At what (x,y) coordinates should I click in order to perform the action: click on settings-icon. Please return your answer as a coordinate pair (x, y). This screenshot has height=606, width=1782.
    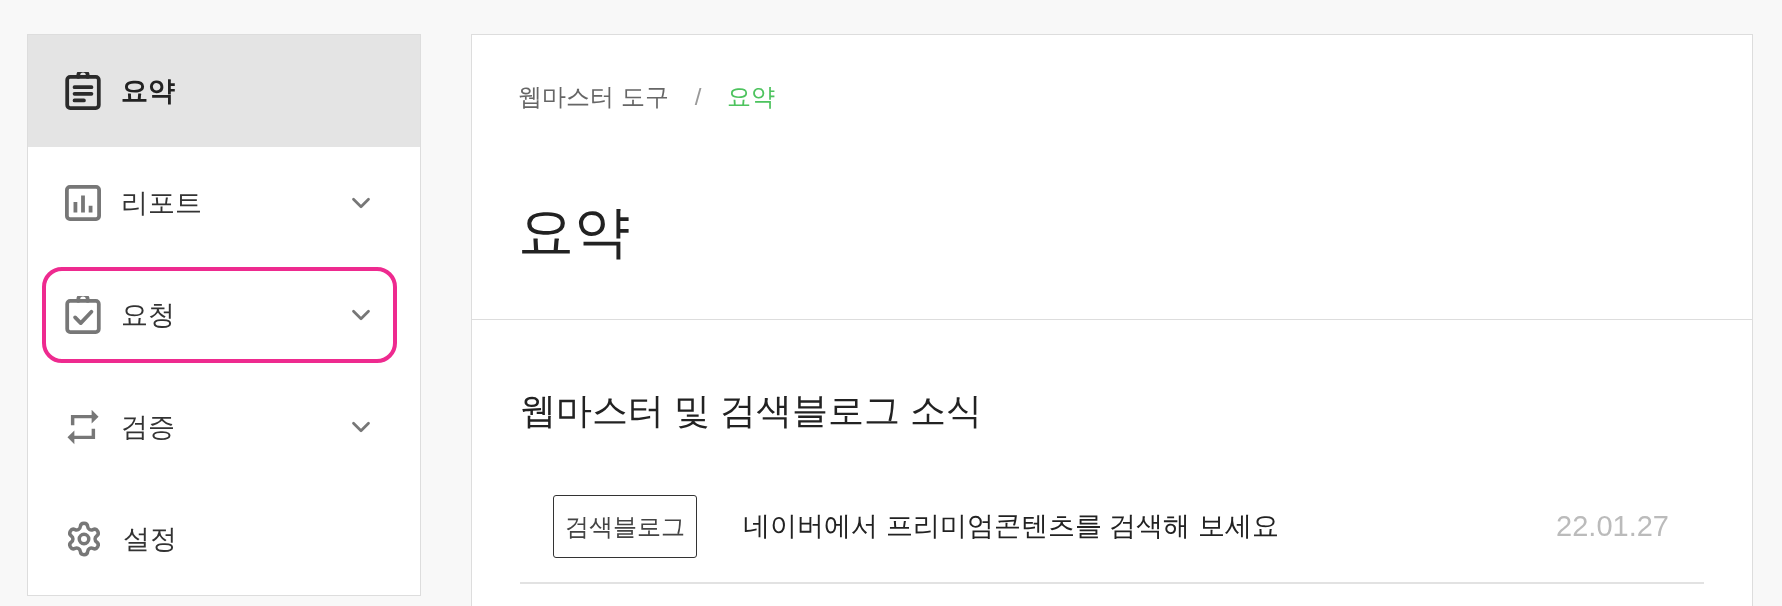
    Looking at the image, I should click on (84, 539).